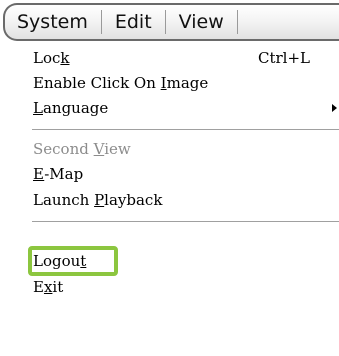  Describe the element at coordinates (187, 83) in the screenshot. I see `menu-item-enable-click-label-rest: mage` at that location.